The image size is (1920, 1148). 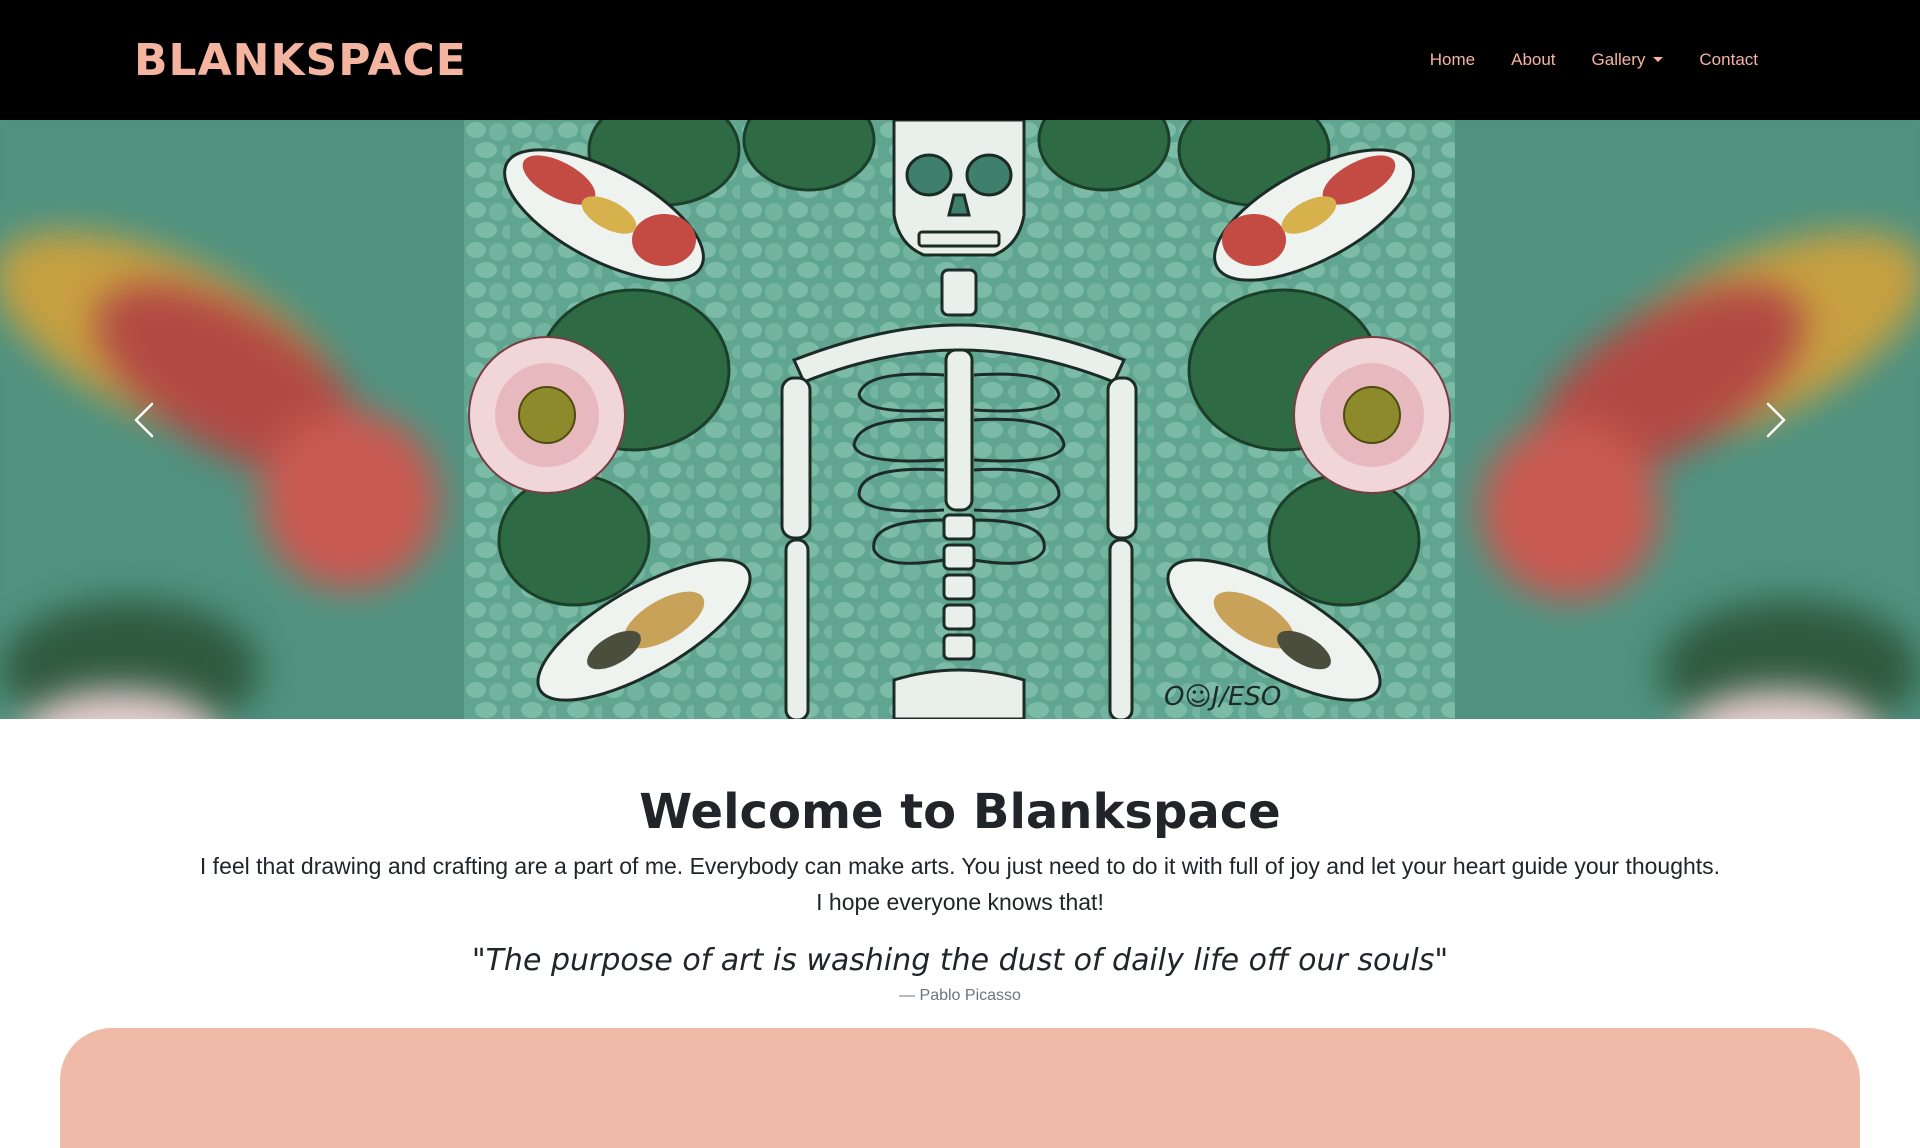 I want to click on nav-contact-link: Contact, so click(x=1728, y=60).